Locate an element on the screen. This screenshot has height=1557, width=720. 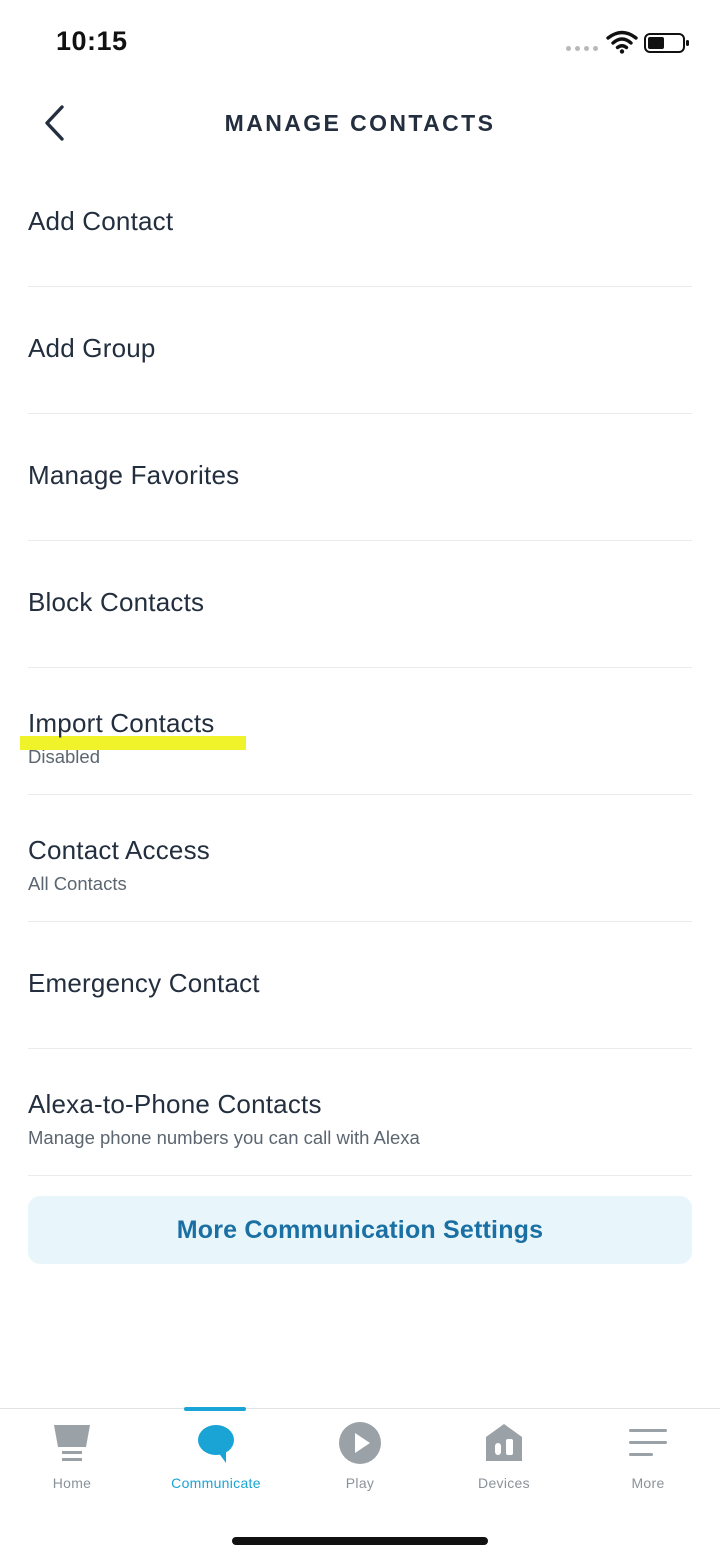
list-item-contact-access: Contact Access All Contacts is located at coordinates (360, 858).